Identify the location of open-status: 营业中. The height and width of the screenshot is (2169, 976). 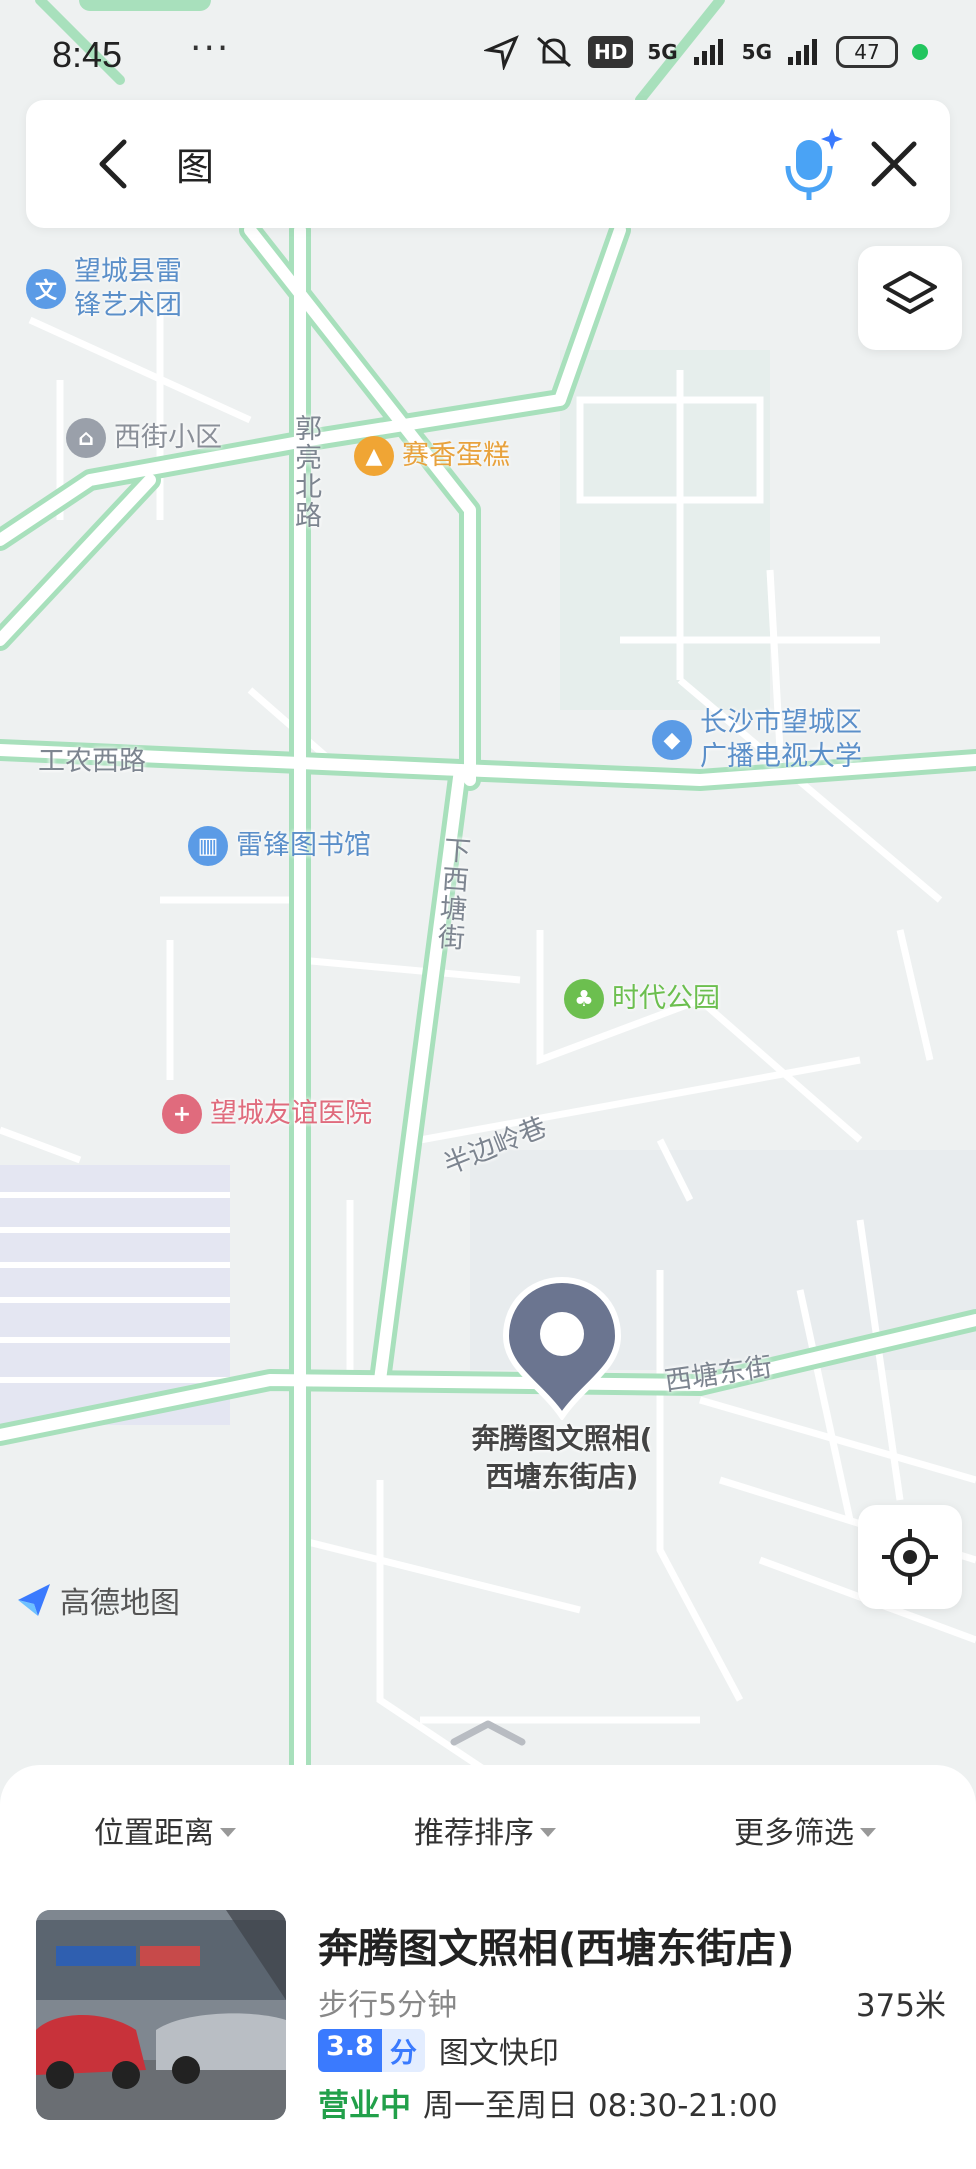
(364, 2106).